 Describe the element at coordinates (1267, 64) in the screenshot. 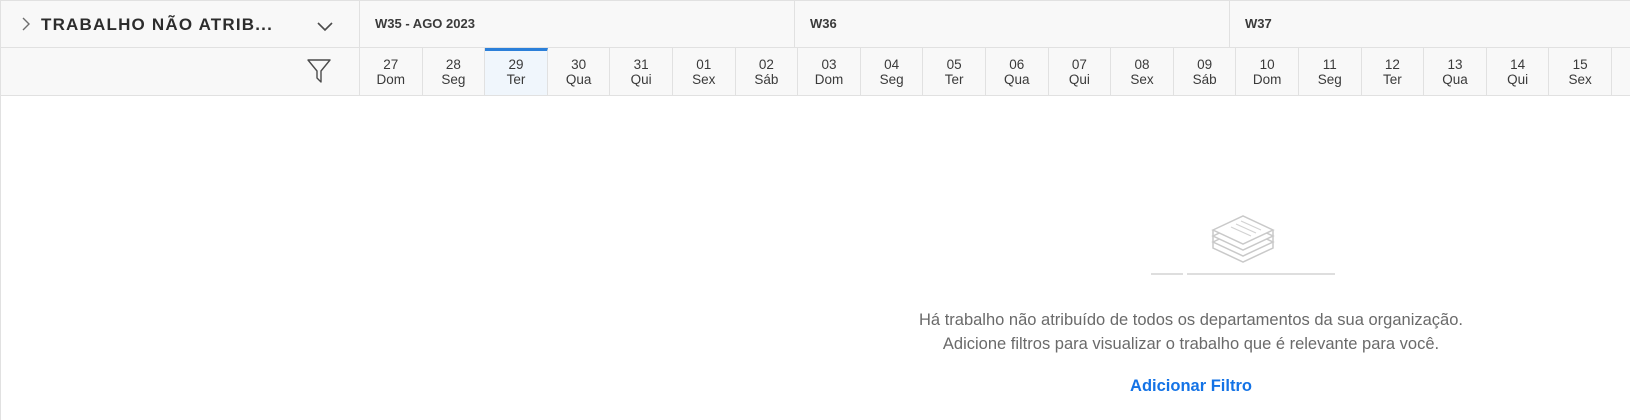

I see `day-number: 10` at that location.